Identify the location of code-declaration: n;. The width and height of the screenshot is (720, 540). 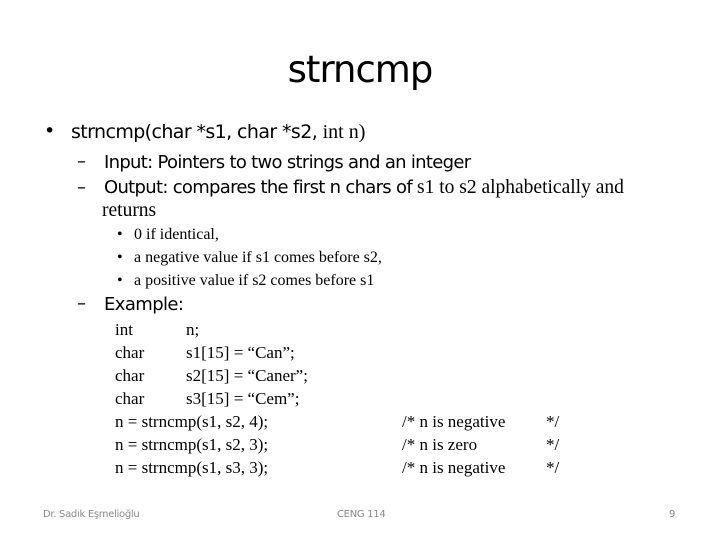
(193, 329).